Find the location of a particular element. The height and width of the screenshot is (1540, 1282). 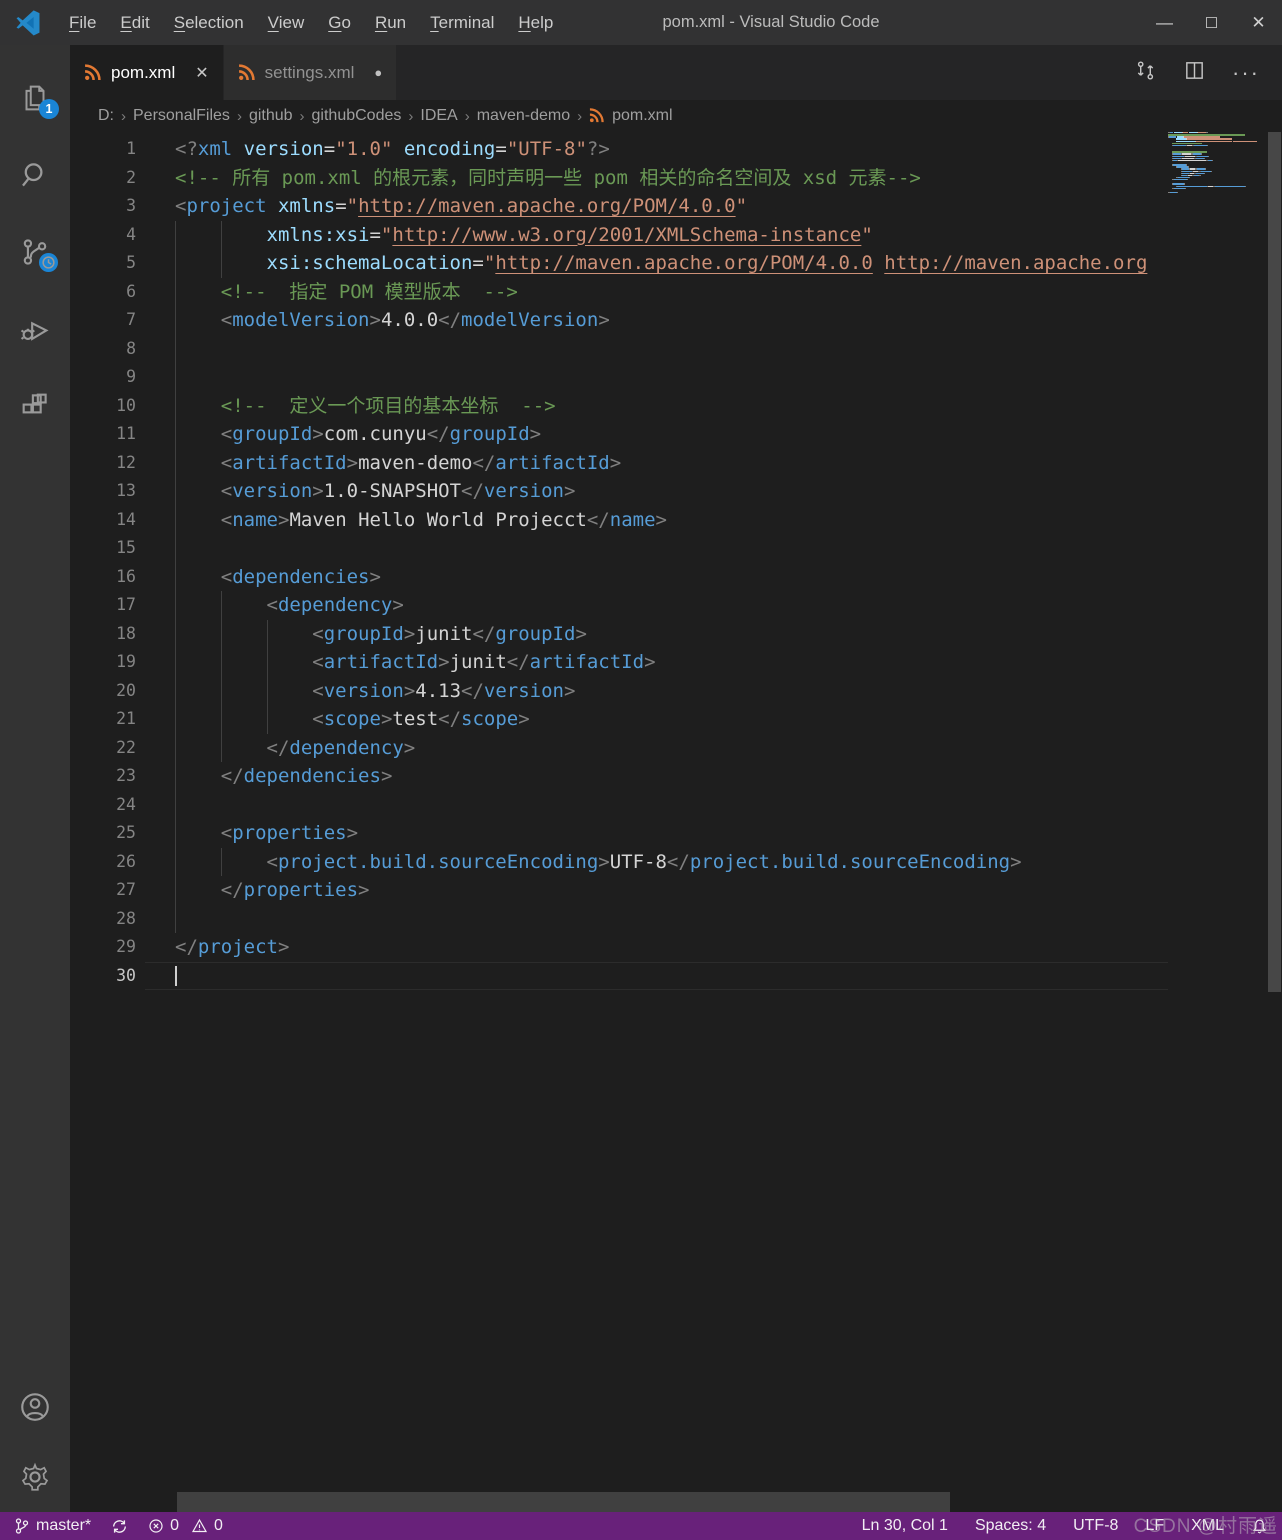

line-content is located at coordinates (656, 918).